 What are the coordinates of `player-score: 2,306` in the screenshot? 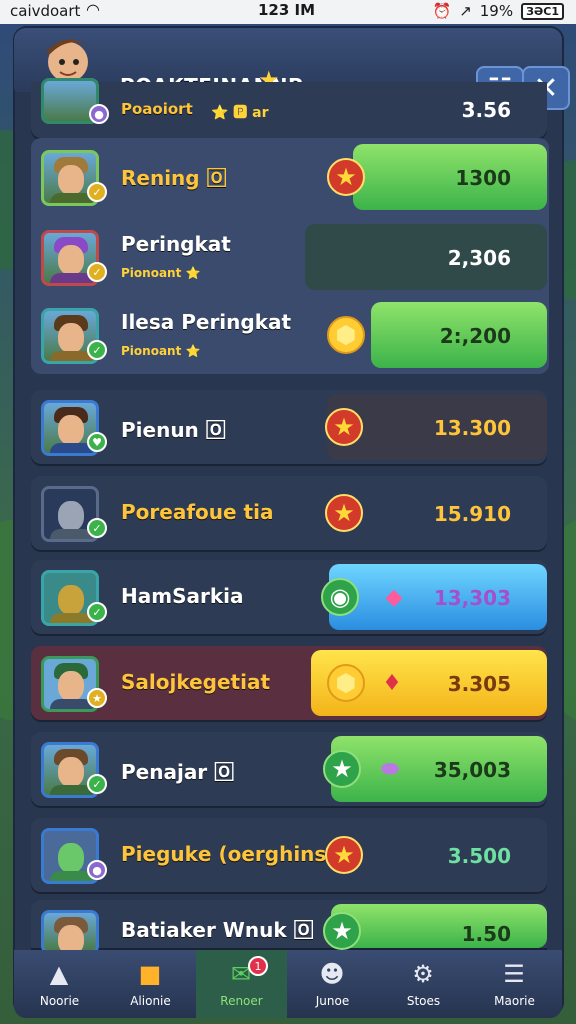 It's located at (479, 258).